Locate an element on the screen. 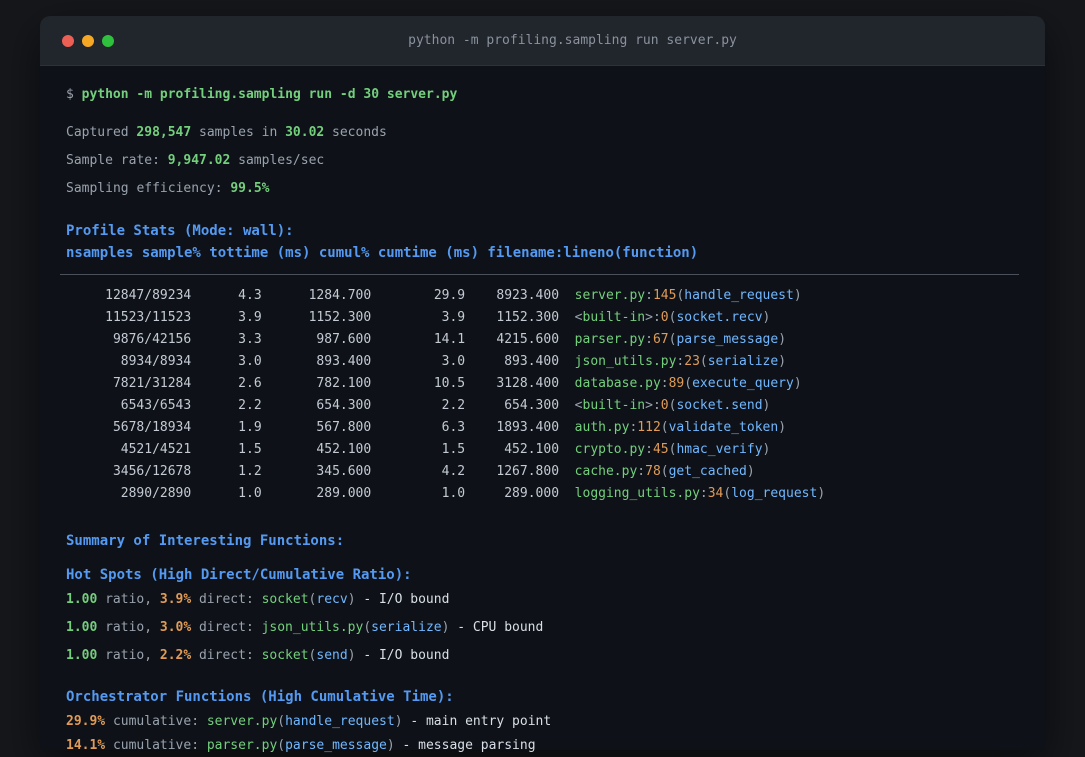  cumtime-value: 8923.400 is located at coordinates (528, 295).